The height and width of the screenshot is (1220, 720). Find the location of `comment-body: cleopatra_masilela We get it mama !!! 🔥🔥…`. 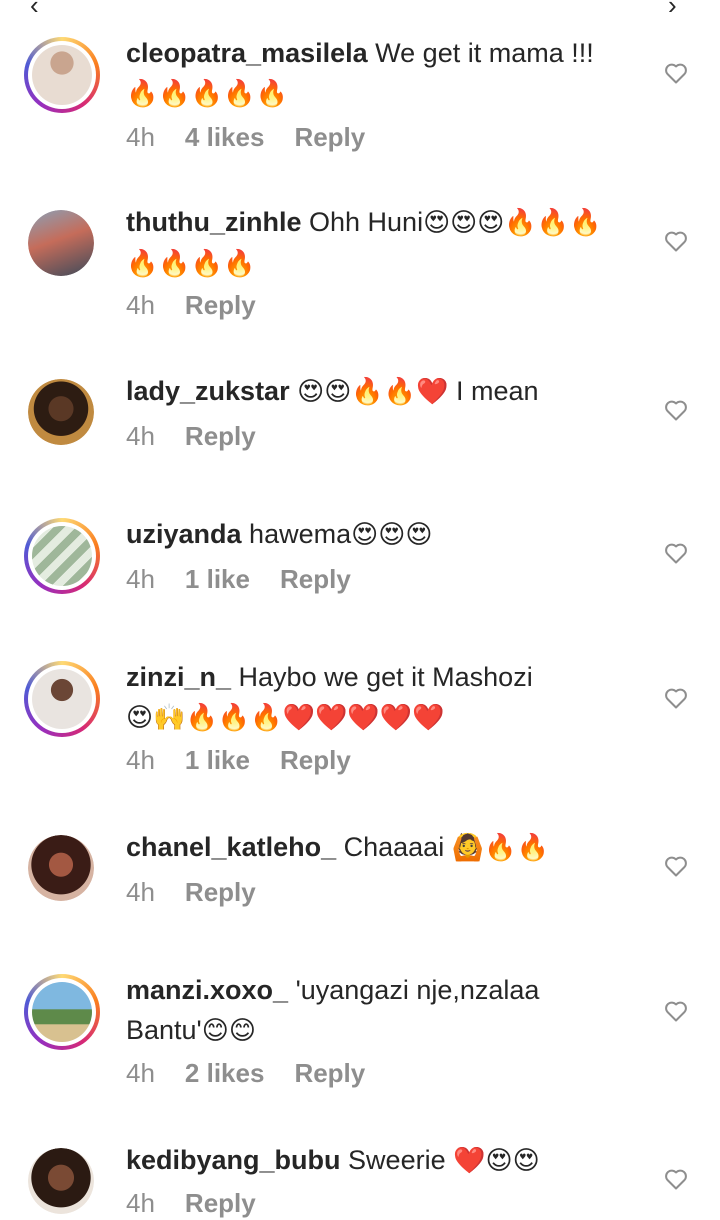

comment-body: cleopatra_masilela We get it mama !!! 🔥🔥… is located at coordinates (366, 73).